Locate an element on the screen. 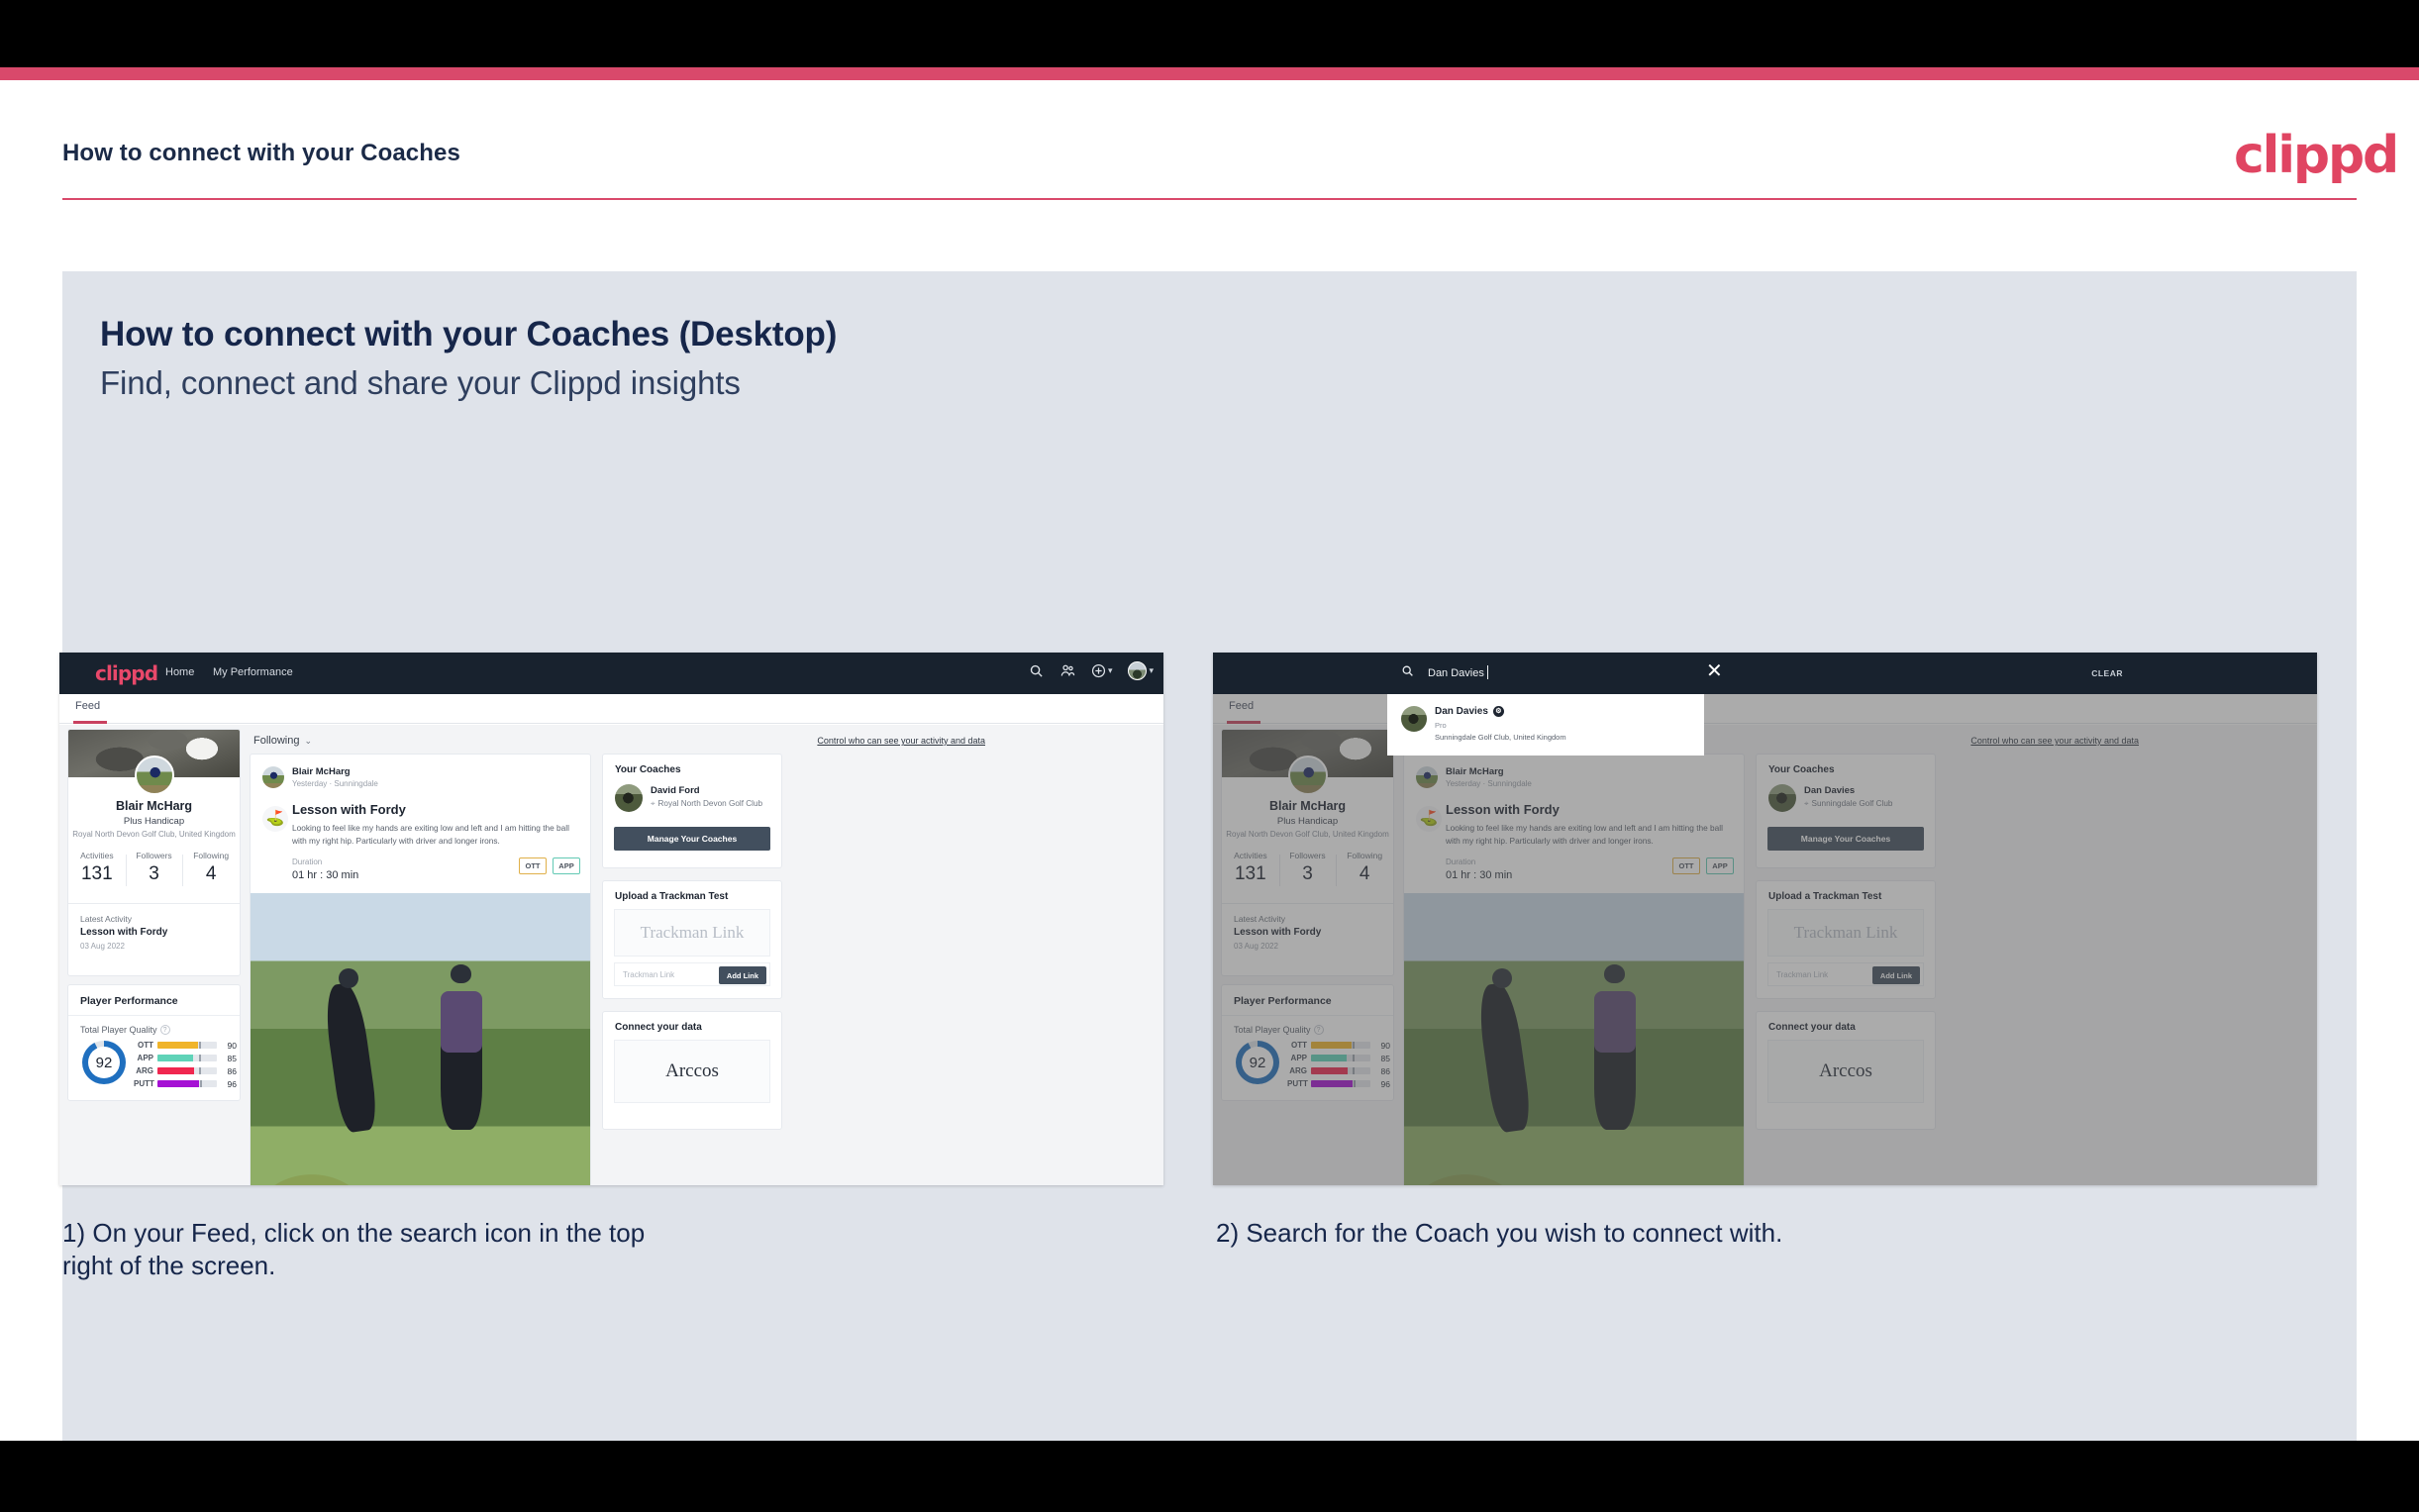  coach-avatar is located at coordinates (629, 798).